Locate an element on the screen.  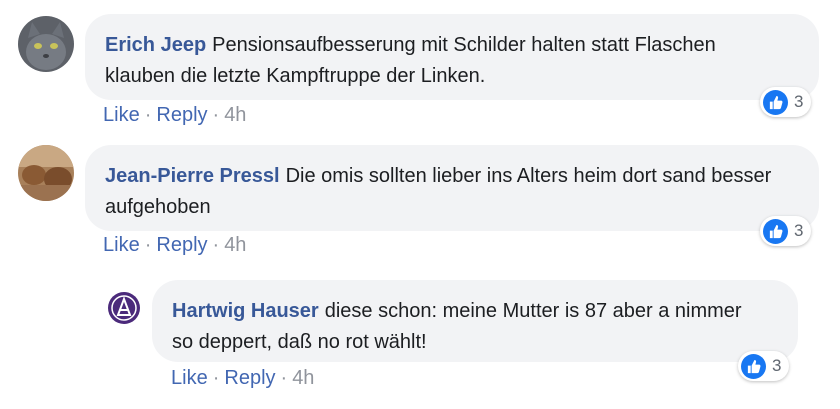
club-logo-avatar is located at coordinates (124, 308).